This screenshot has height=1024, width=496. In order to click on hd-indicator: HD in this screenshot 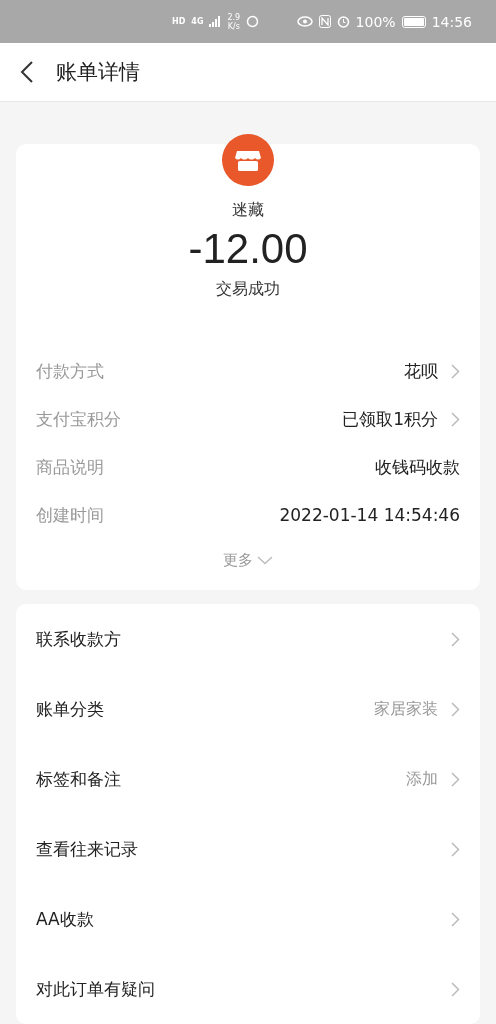, I will do `click(179, 21)`.